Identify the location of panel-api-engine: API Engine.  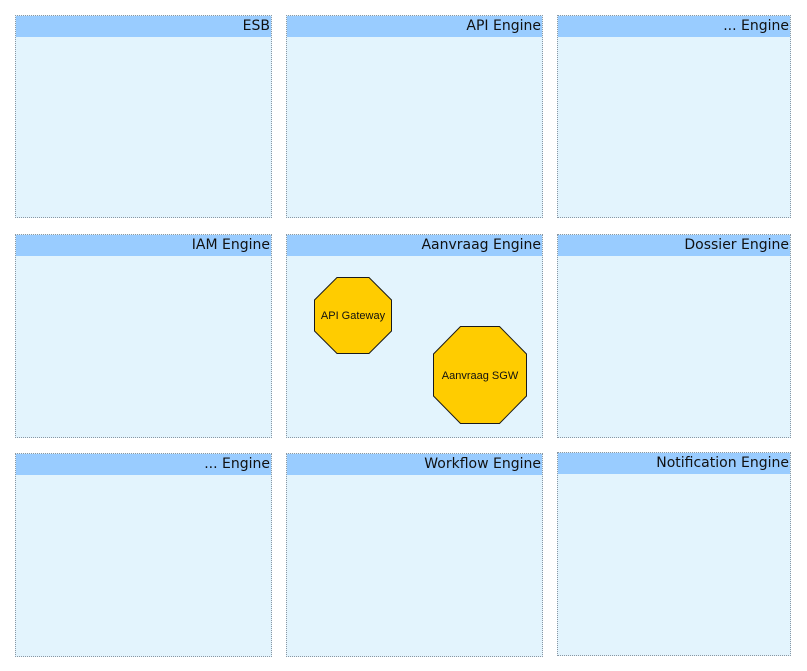
(414, 116).